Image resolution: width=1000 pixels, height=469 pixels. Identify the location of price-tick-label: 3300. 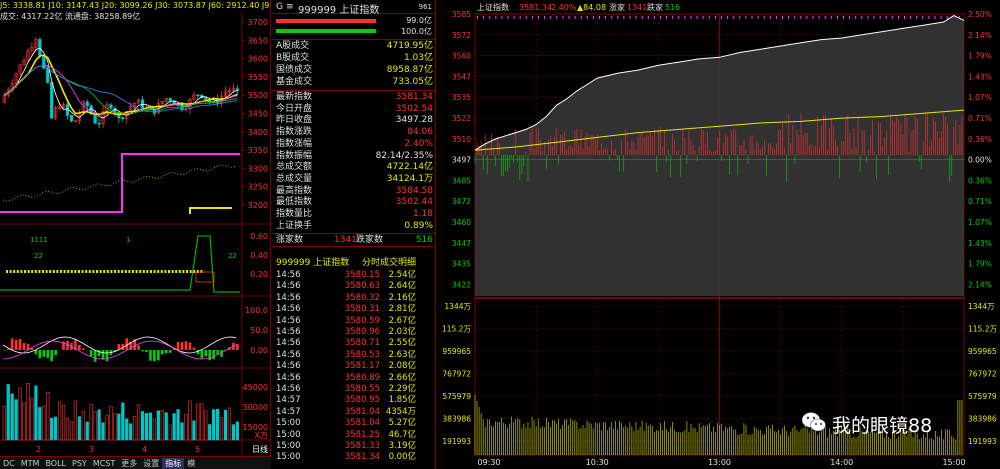
(258, 168).